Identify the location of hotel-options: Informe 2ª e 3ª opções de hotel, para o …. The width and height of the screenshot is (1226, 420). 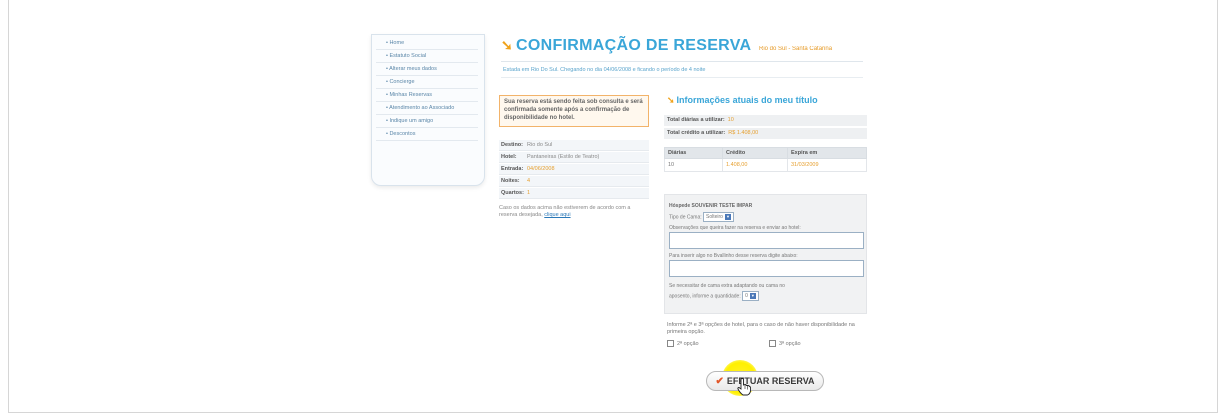
(767, 335).